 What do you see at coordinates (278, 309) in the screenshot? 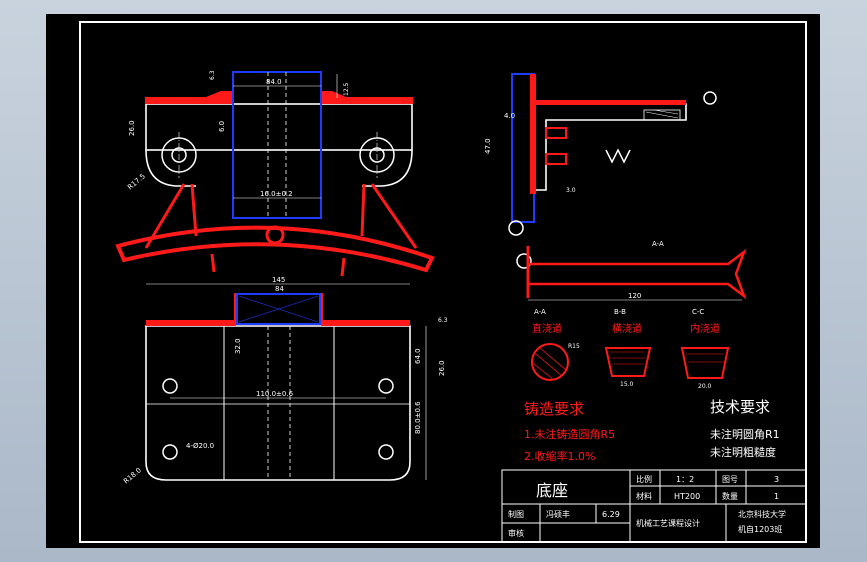
I see `plan-core-hatch` at bounding box center [278, 309].